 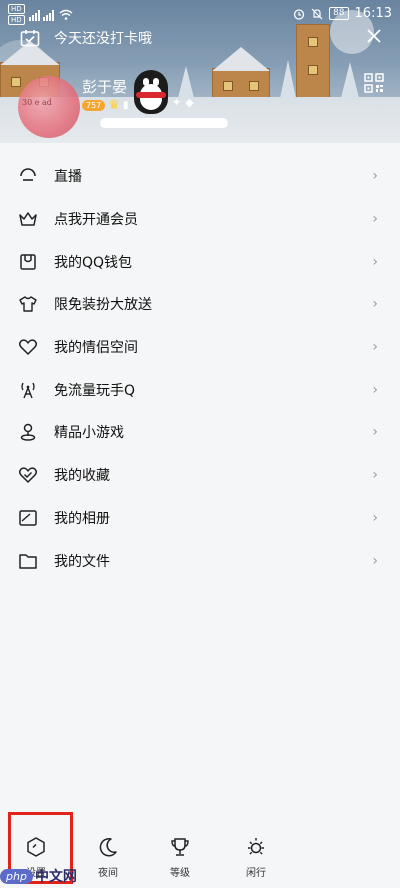 I want to click on medal-icon: ✦, so click(x=177, y=102).